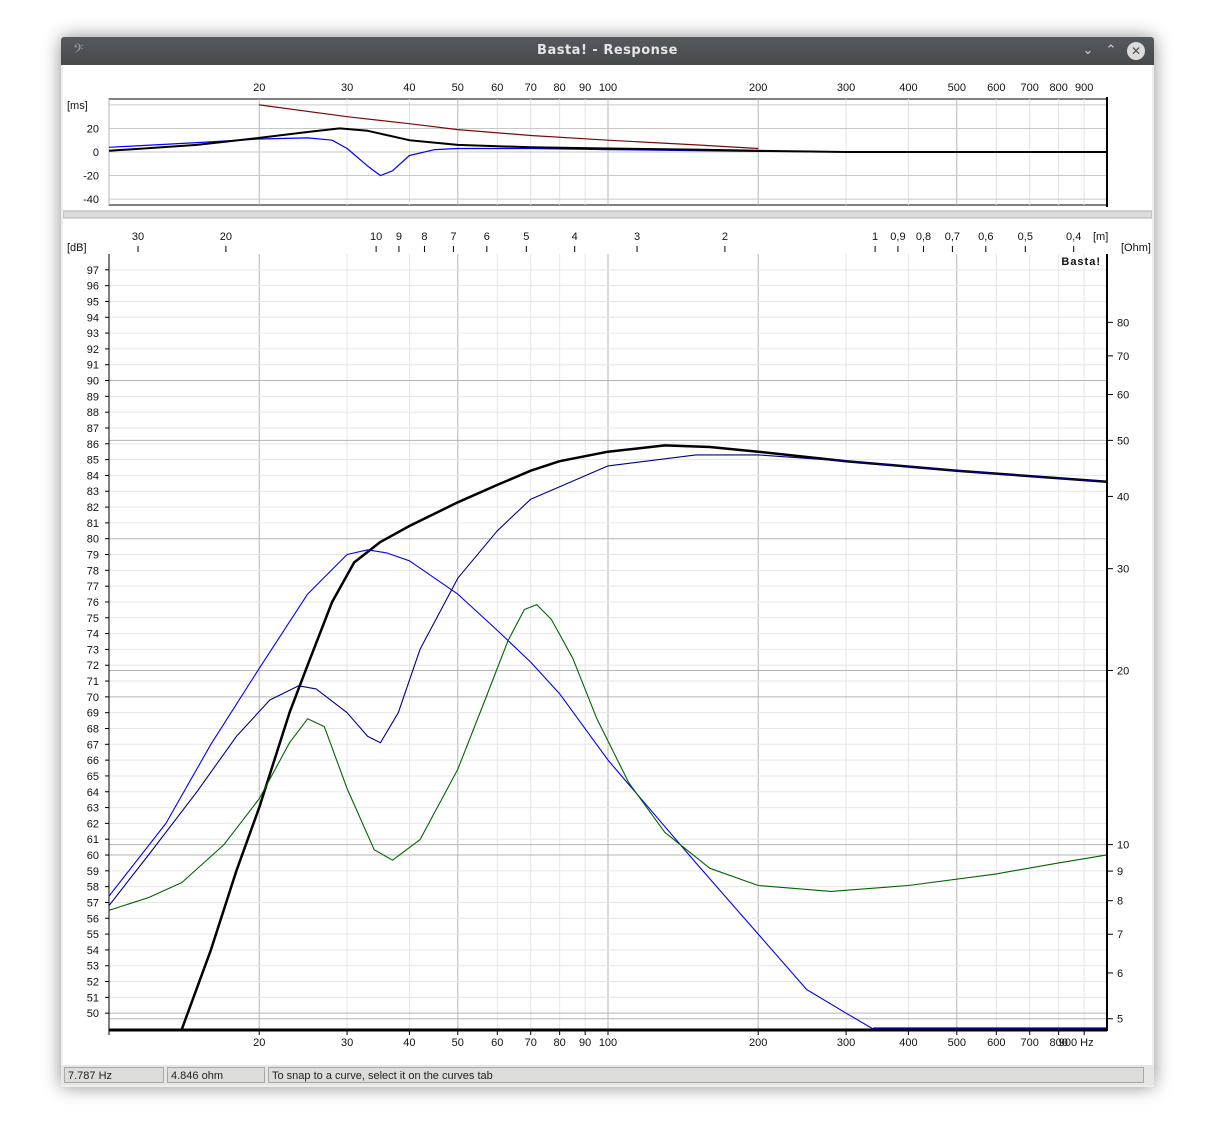 This screenshot has height=1148, width=1215. I want to click on db-tick-label: 50, so click(93, 1014).